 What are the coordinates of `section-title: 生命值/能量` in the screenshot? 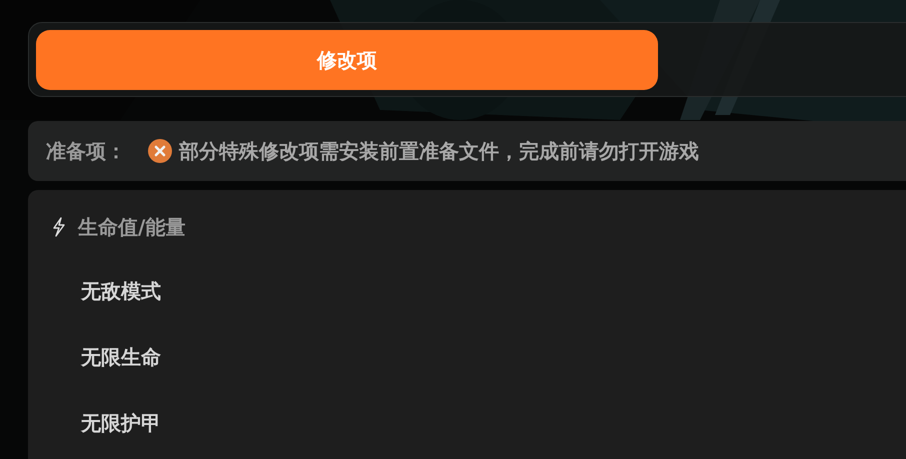 It's located at (132, 227).